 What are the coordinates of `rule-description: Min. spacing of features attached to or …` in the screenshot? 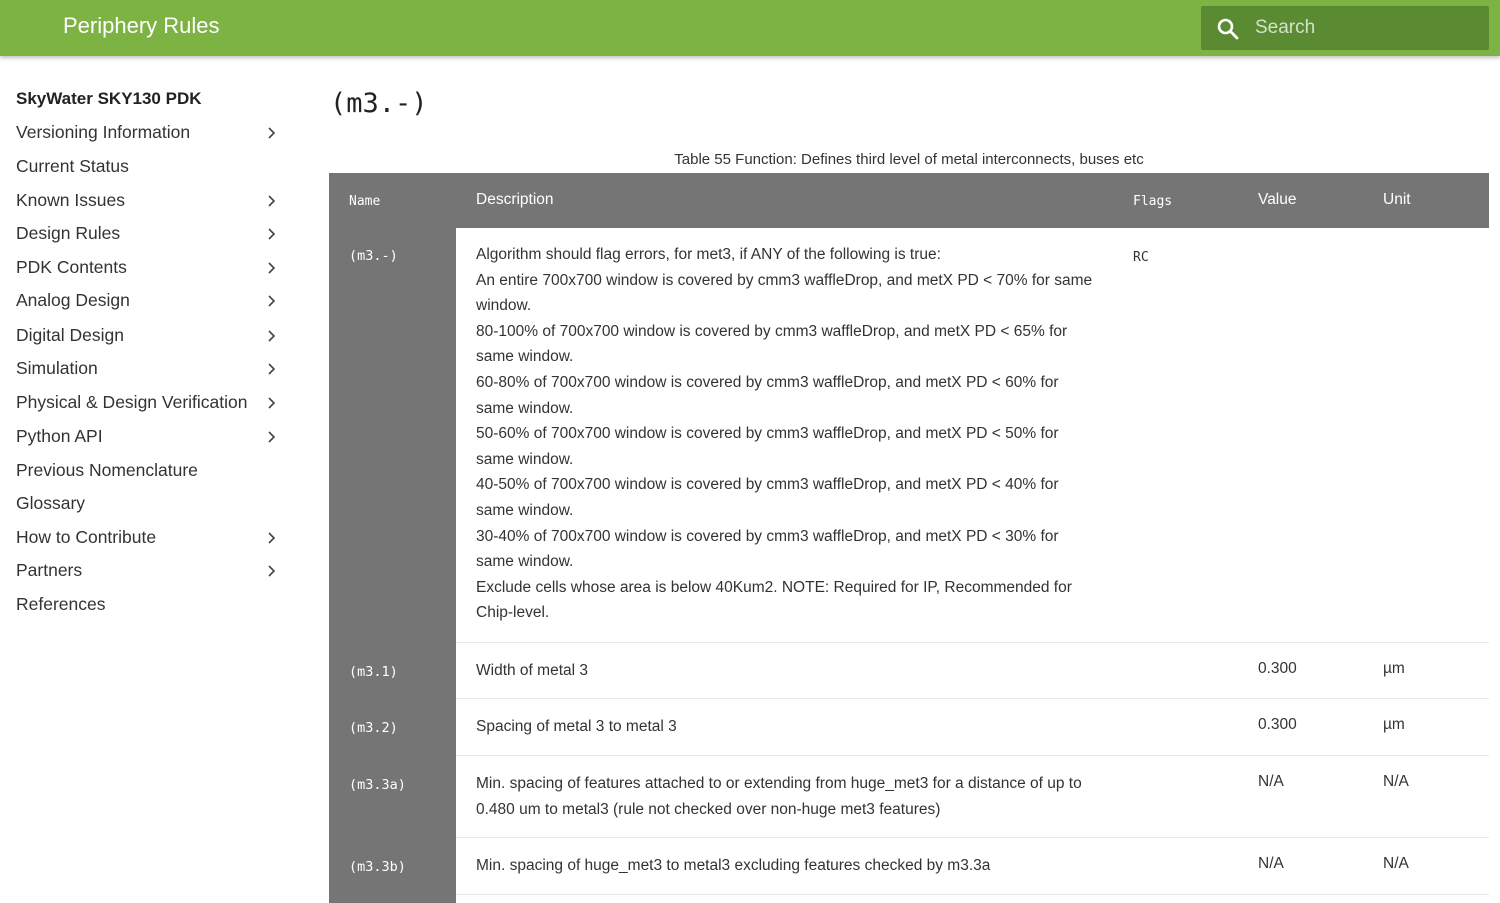 It's located at (786, 796).